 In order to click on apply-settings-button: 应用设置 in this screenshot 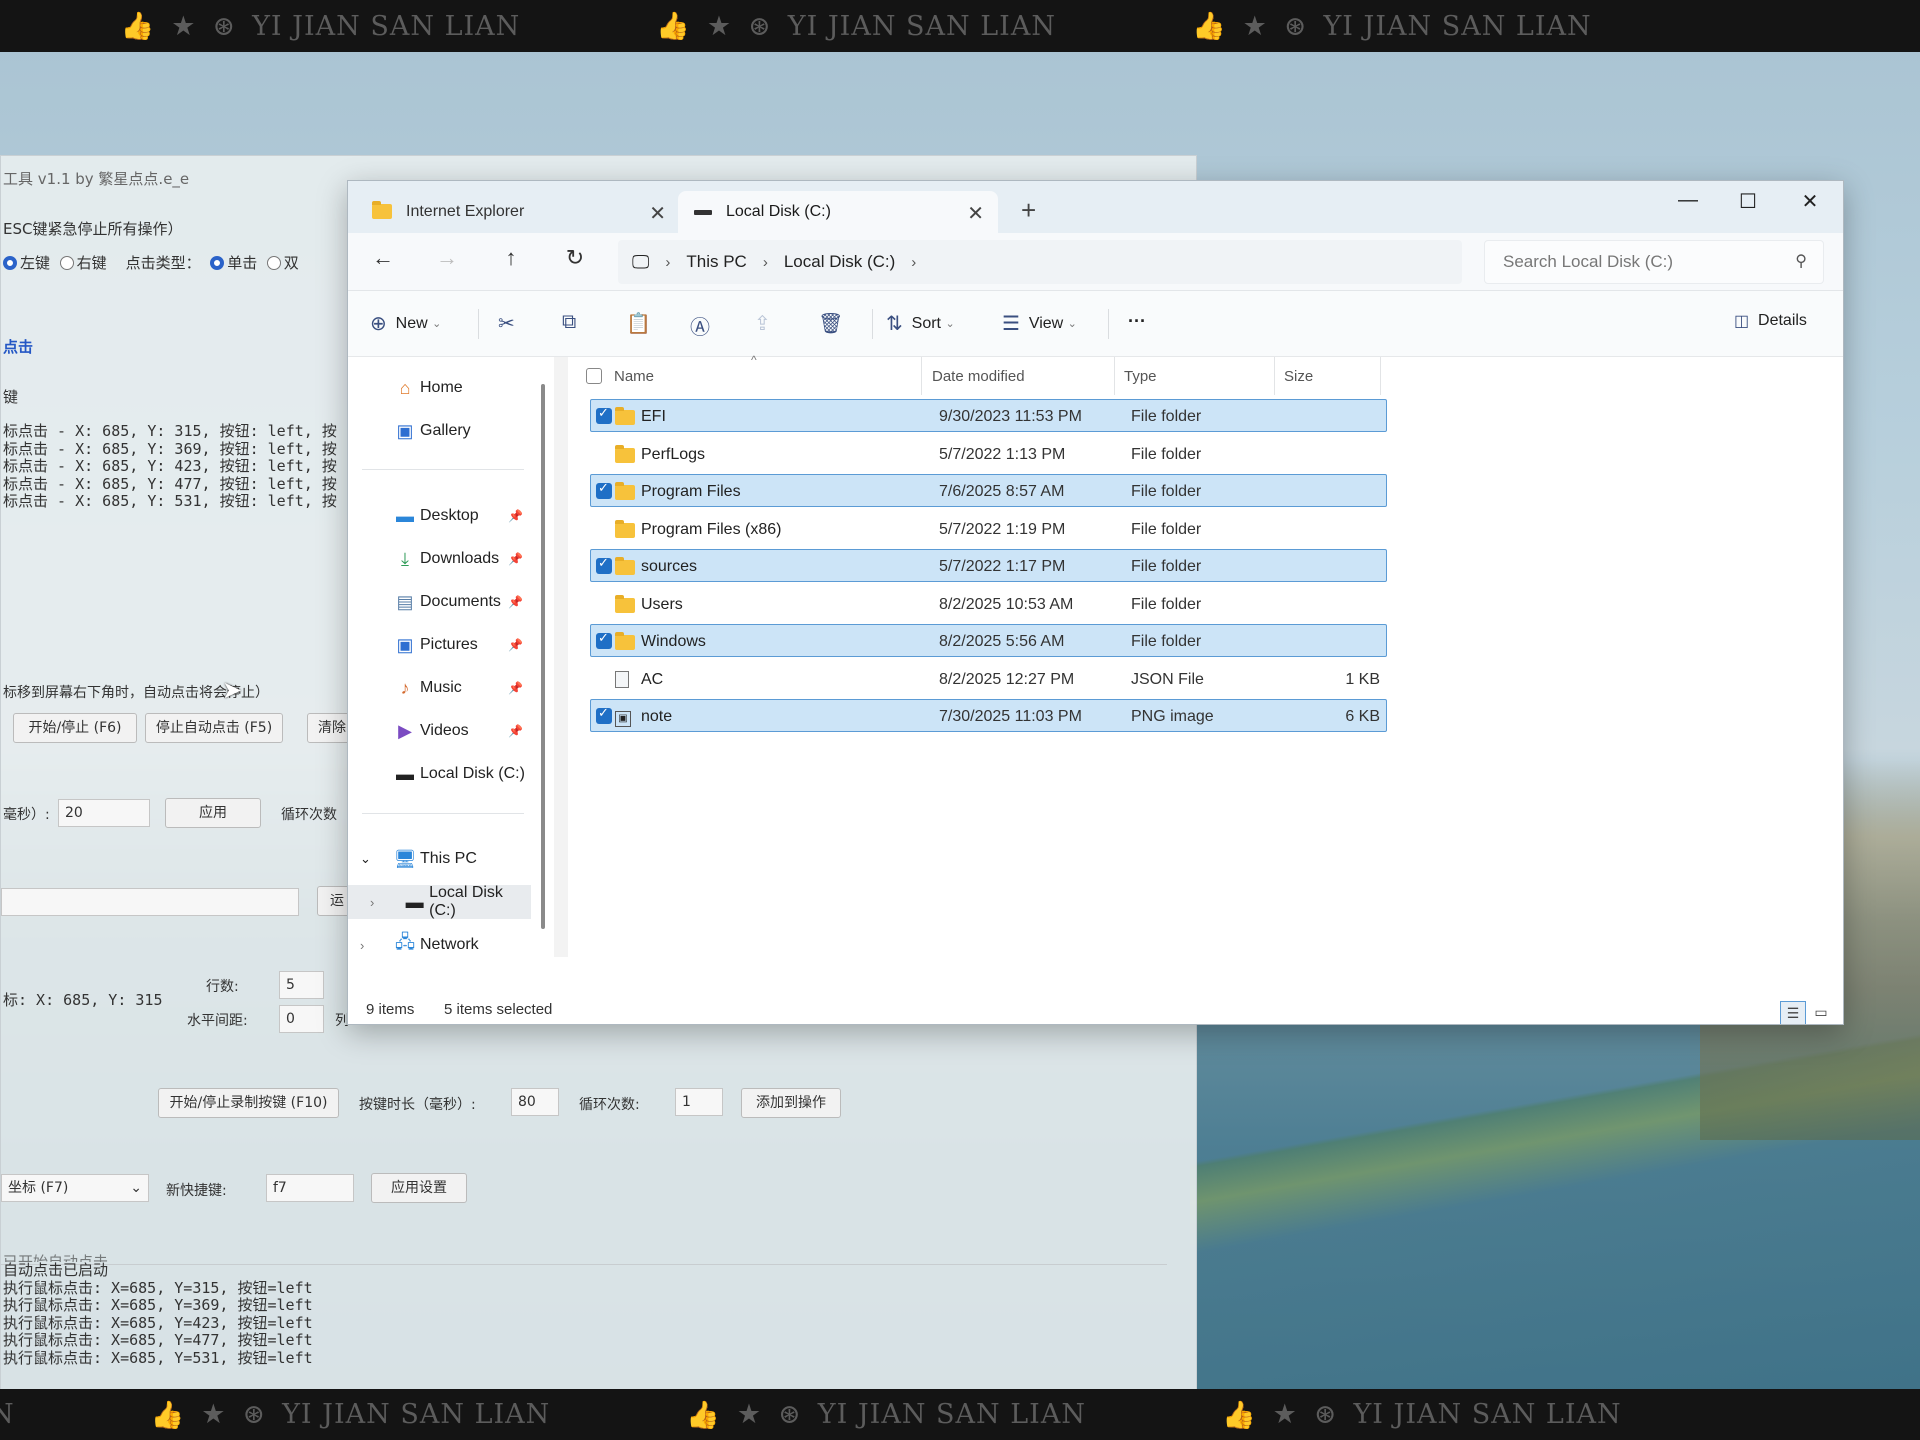, I will do `click(419, 1188)`.